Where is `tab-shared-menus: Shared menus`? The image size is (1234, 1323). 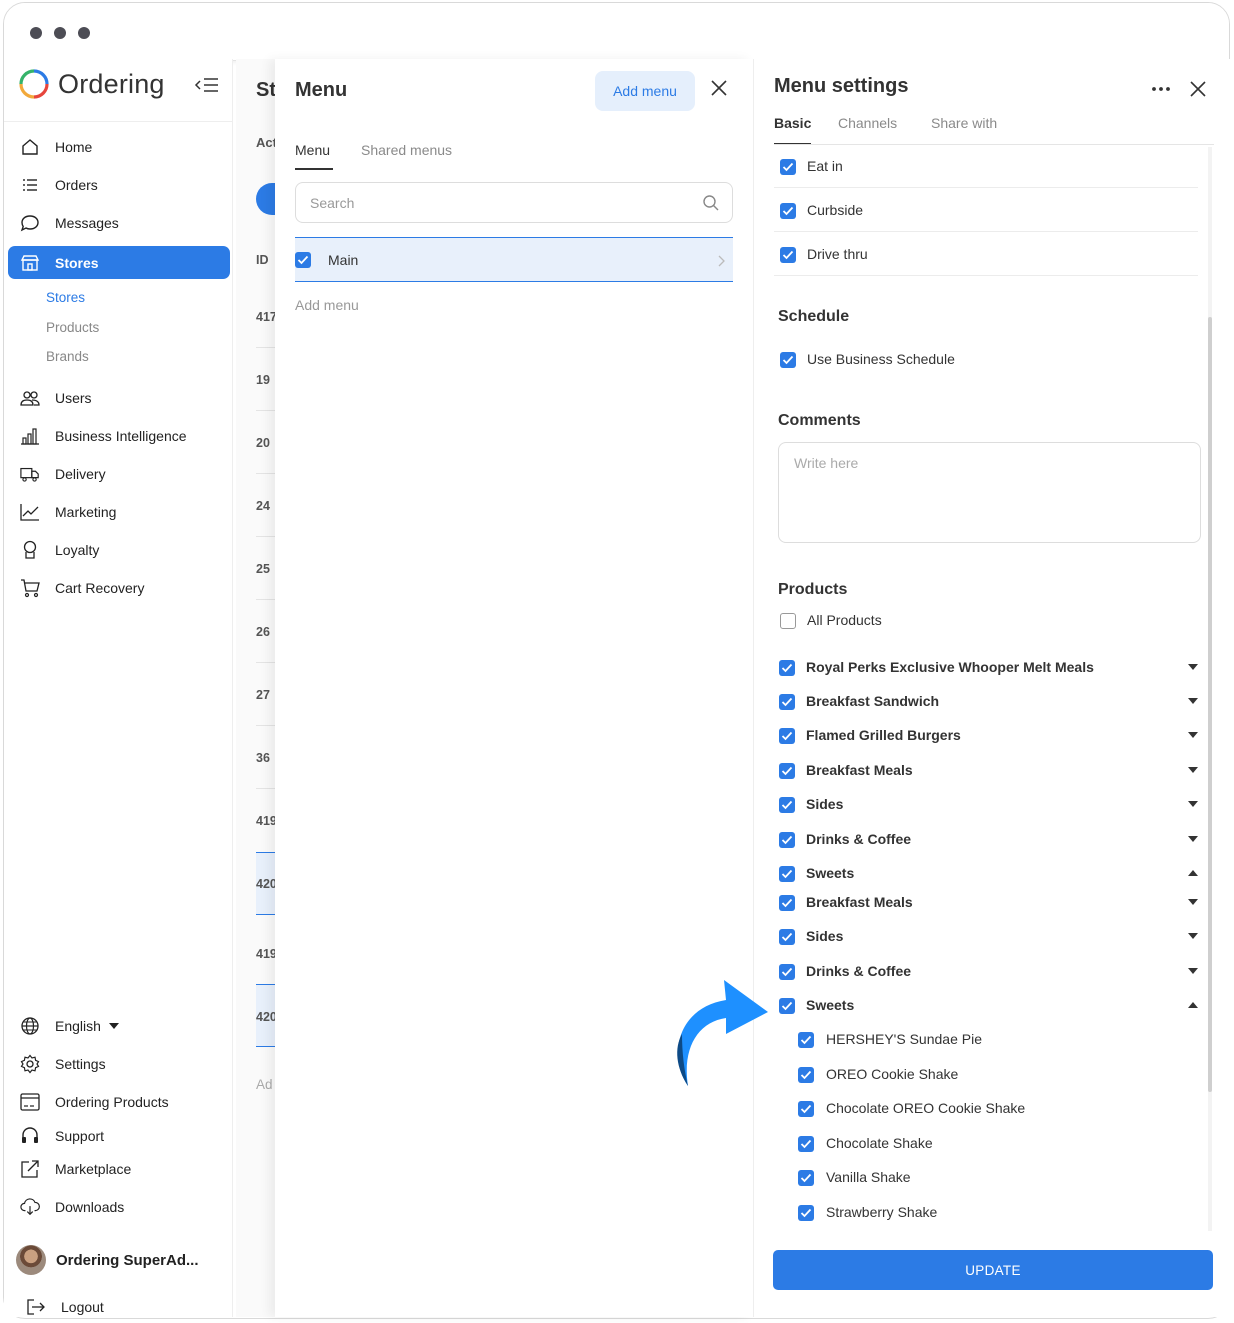 tab-shared-menus: Shared menus is located at coordinates (406, 150).